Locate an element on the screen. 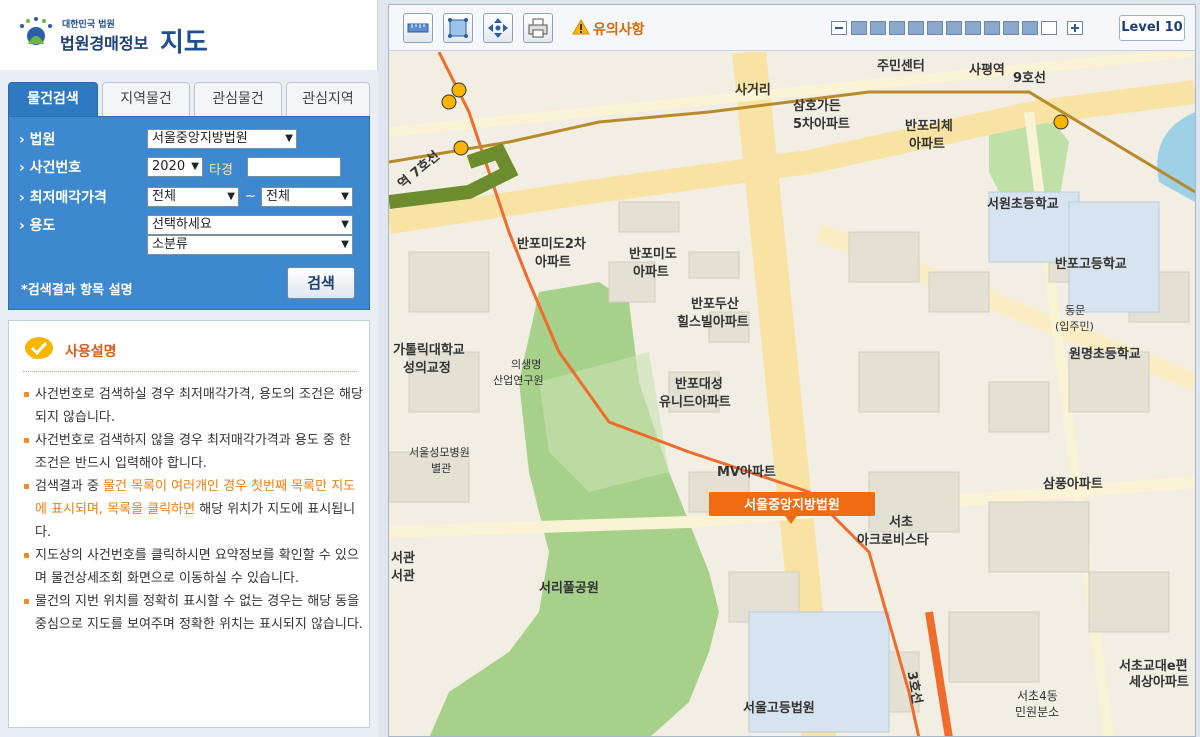  warning-icon is located at coordinates (581, 27).